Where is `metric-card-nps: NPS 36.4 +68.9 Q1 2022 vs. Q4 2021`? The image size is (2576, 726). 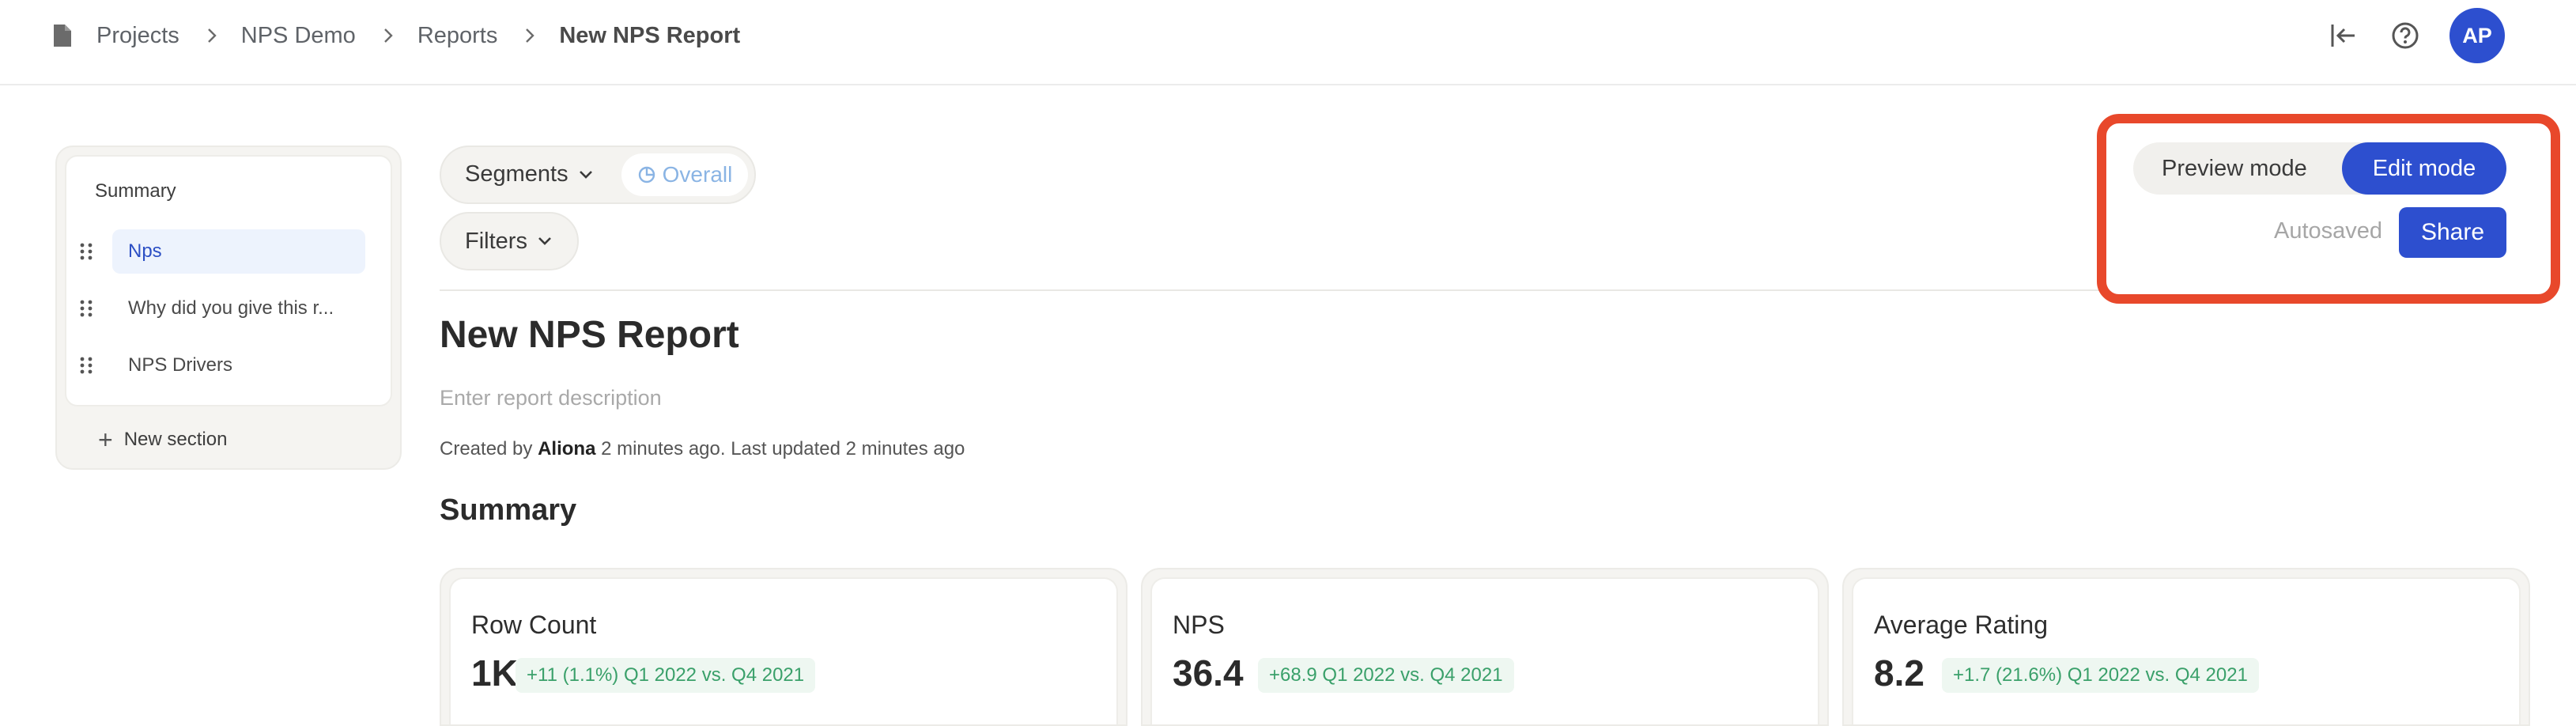 metric-card-nps: NPS 36.4 +68.9 Q1 2022 vs. Q4 2021 is located at coordinates (1485, 647).